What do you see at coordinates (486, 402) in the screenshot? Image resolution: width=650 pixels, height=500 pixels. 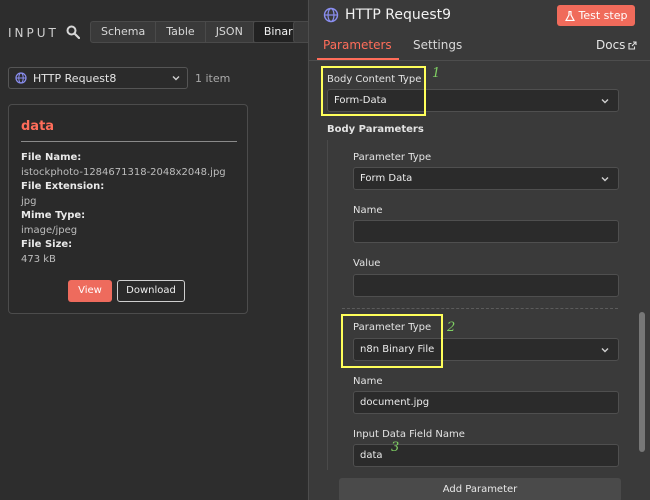 I see `name-input: document.jpg` at bounding box center [486, 402].